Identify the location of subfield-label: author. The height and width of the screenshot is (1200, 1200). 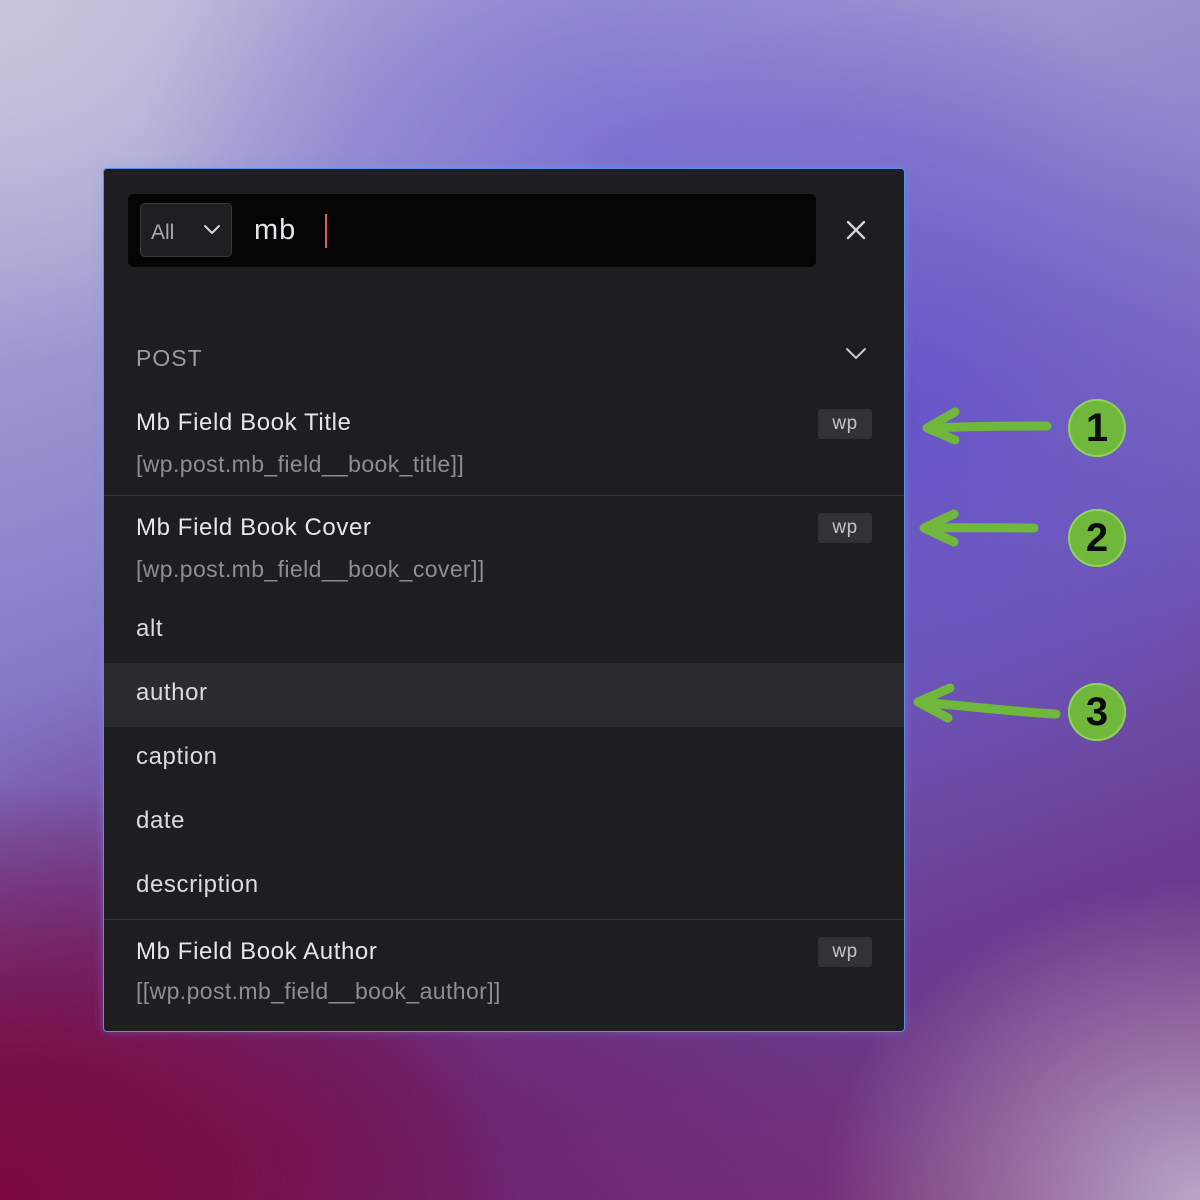
(172, 692).